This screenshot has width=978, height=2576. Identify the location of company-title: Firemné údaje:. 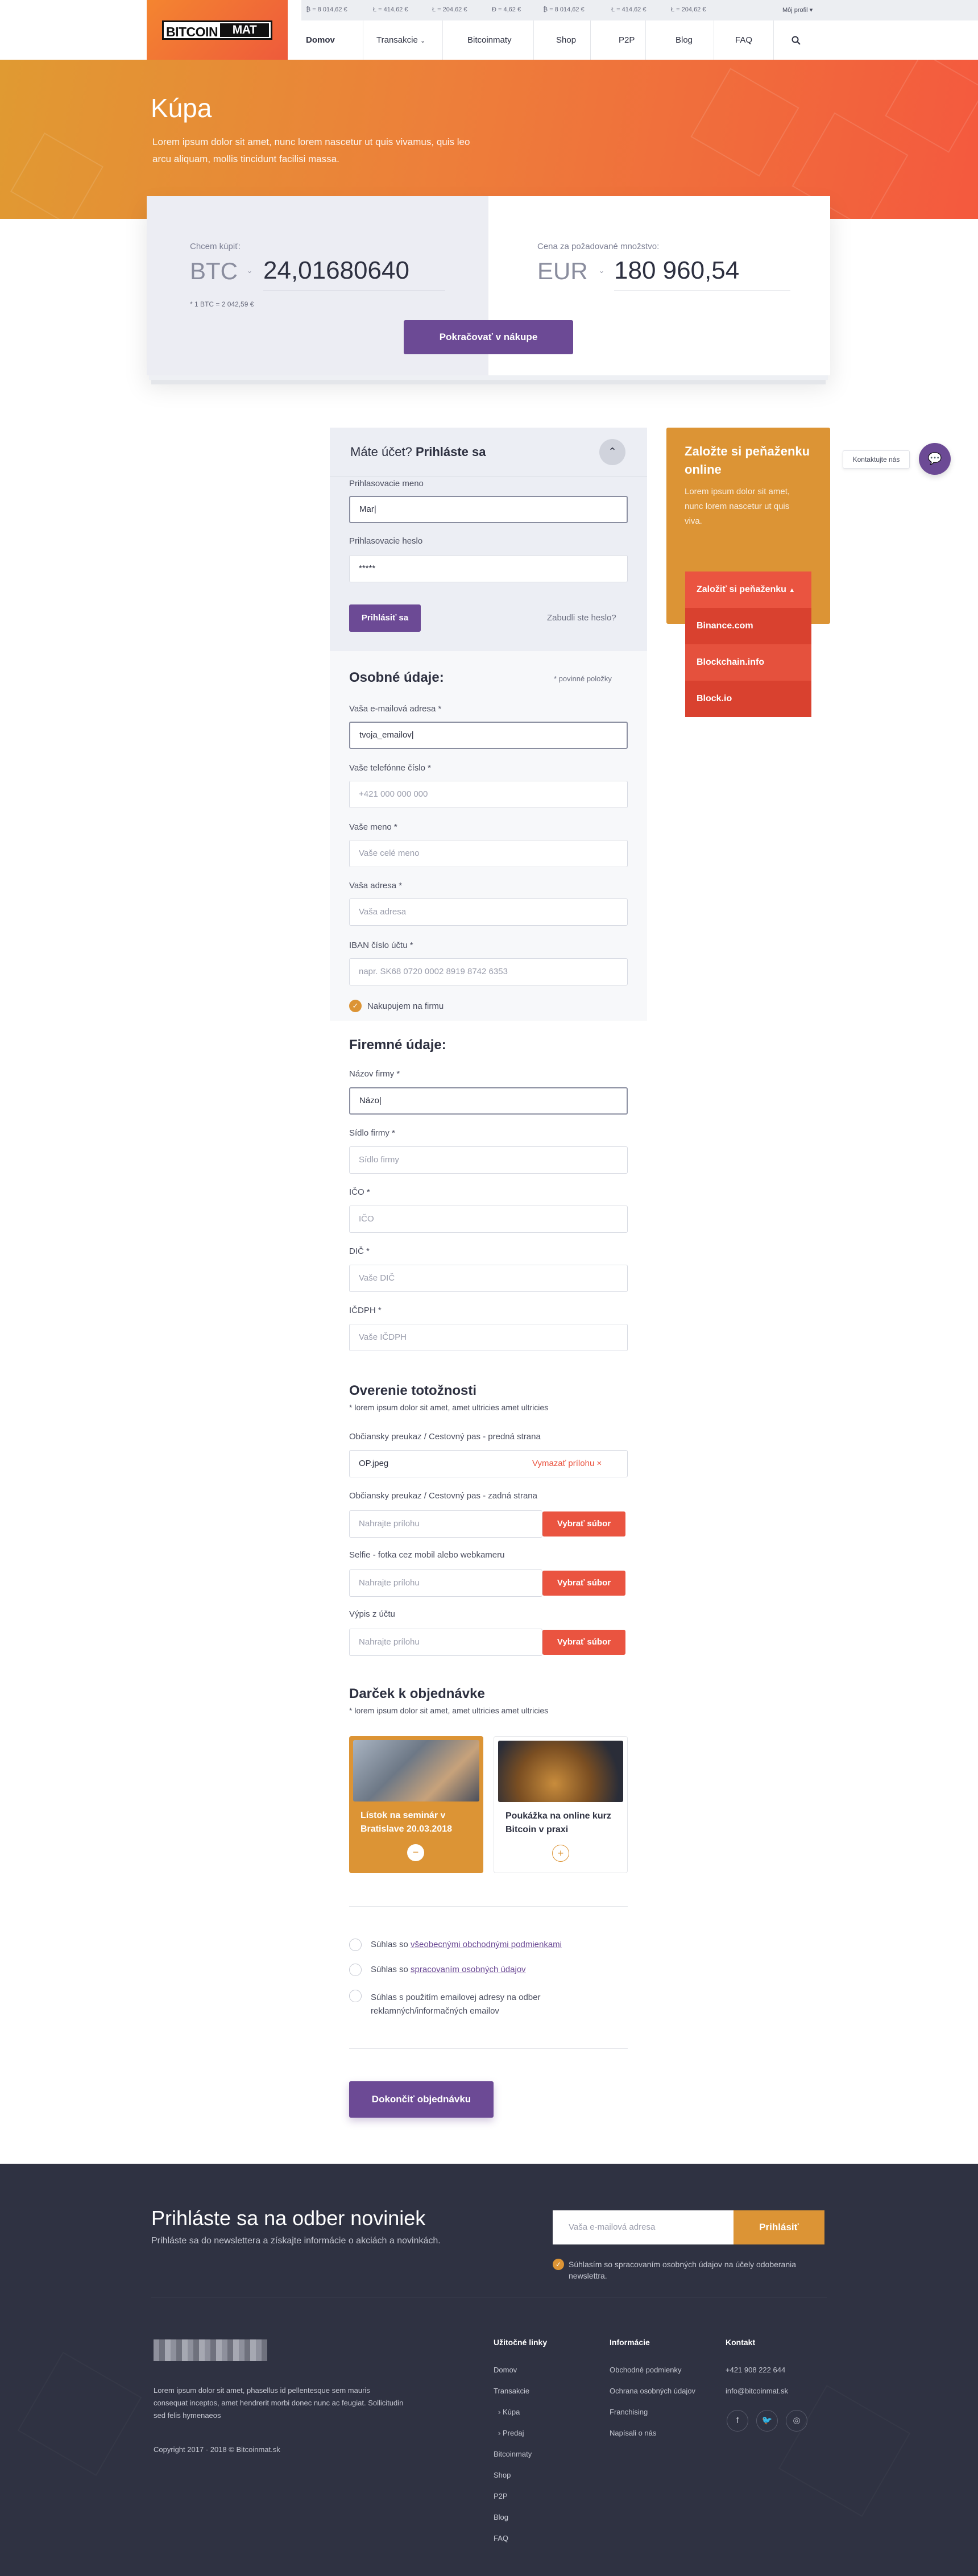
(397, 1045).